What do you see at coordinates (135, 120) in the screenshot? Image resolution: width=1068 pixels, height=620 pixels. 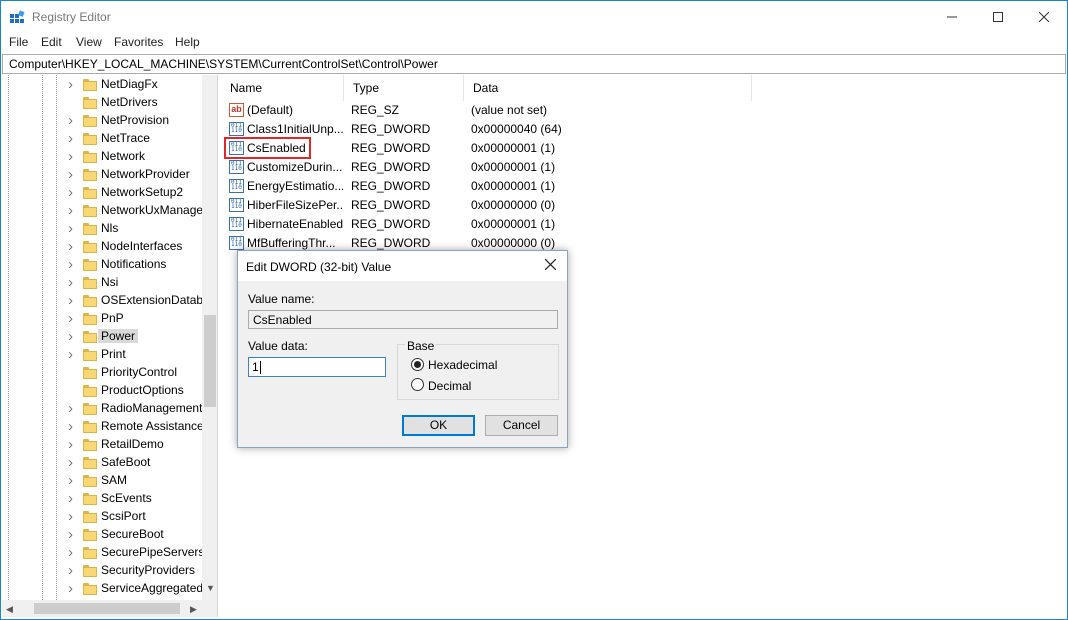 I see `tree-item-label: NetProvision` at bounding box center [135, 120].